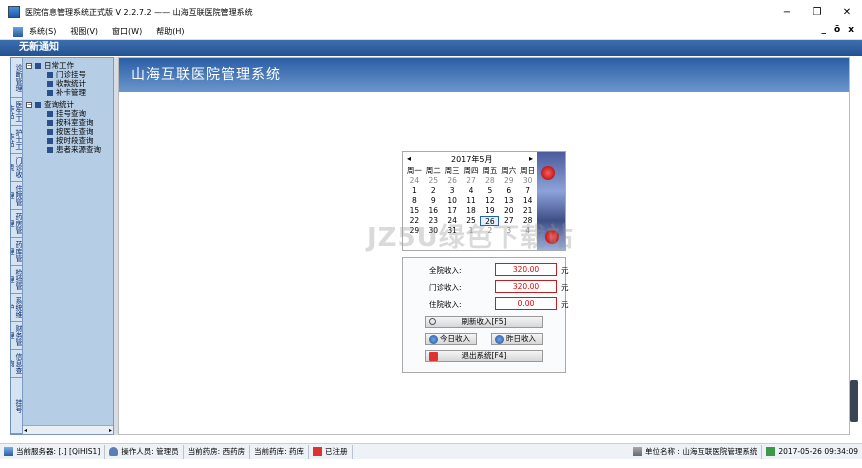 This screenshot has height=468, width=862. Describe the element at coordinates (451, 339) in the screenshot. I see `today-income-button: 今日收入` at that location.